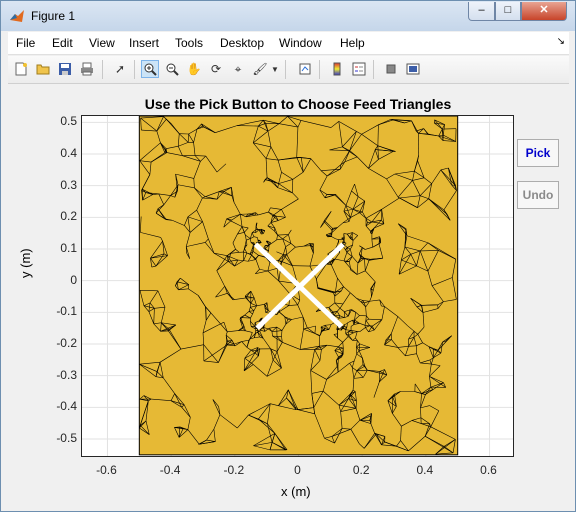  I want to click on close-icon: ✕, so click(544, 10).